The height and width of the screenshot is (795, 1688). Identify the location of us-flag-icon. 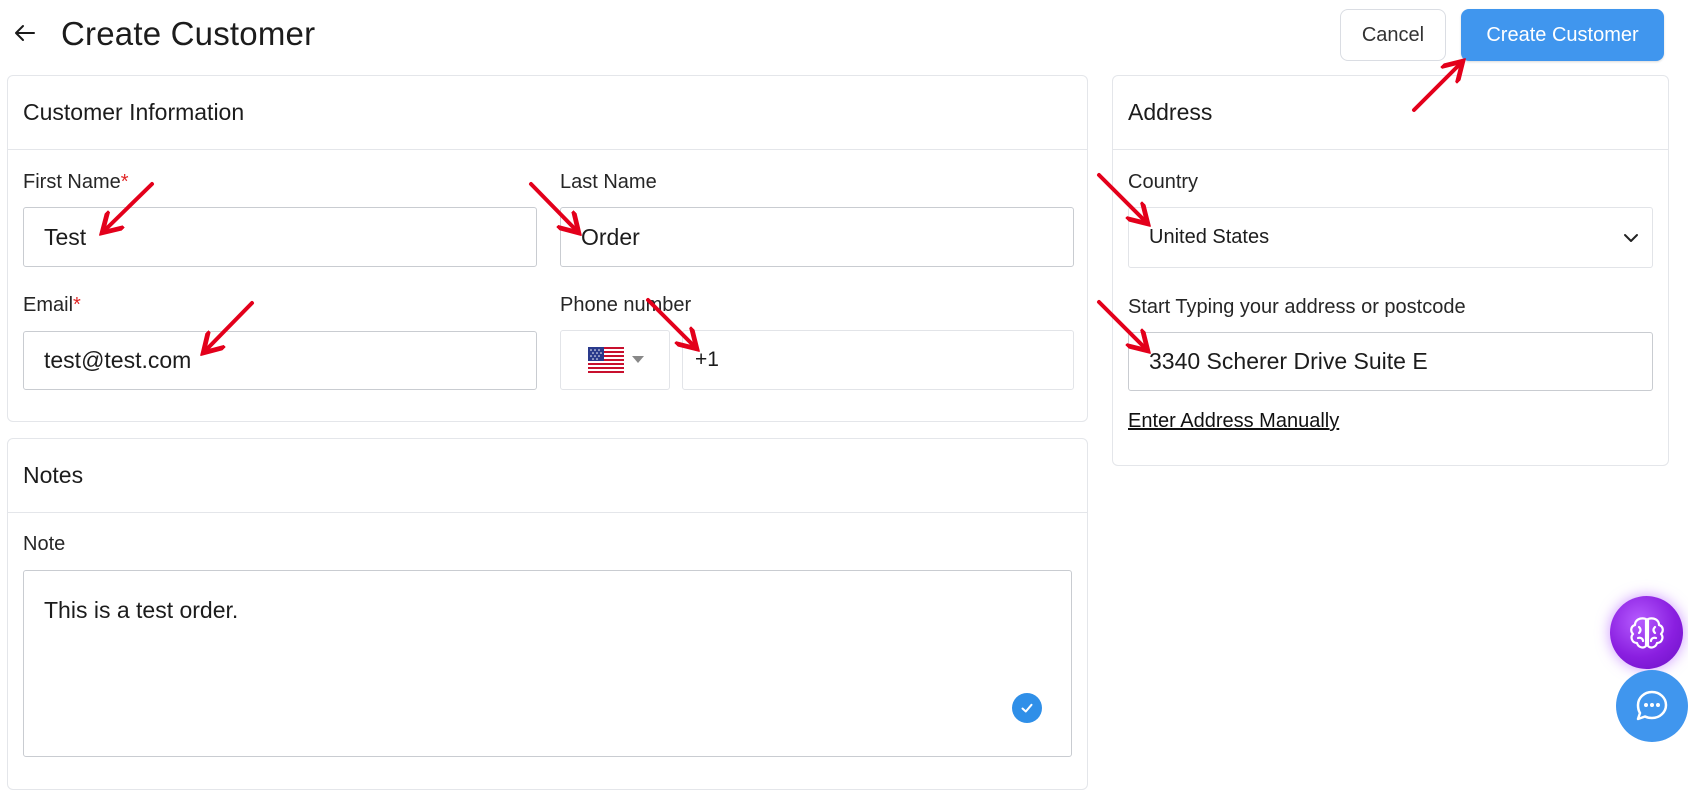
(606, 360).